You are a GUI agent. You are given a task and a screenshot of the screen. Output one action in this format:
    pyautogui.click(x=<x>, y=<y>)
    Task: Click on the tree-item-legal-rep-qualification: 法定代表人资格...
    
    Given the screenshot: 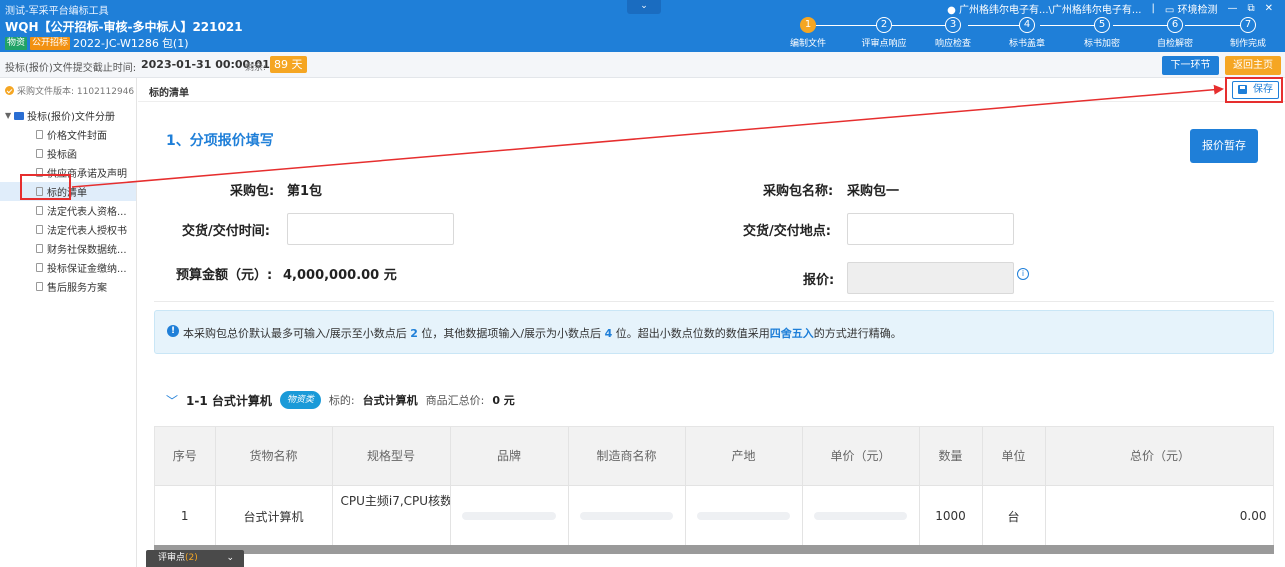 What is the action you would take?
    pyautogui.click(x=68, y=210)
    